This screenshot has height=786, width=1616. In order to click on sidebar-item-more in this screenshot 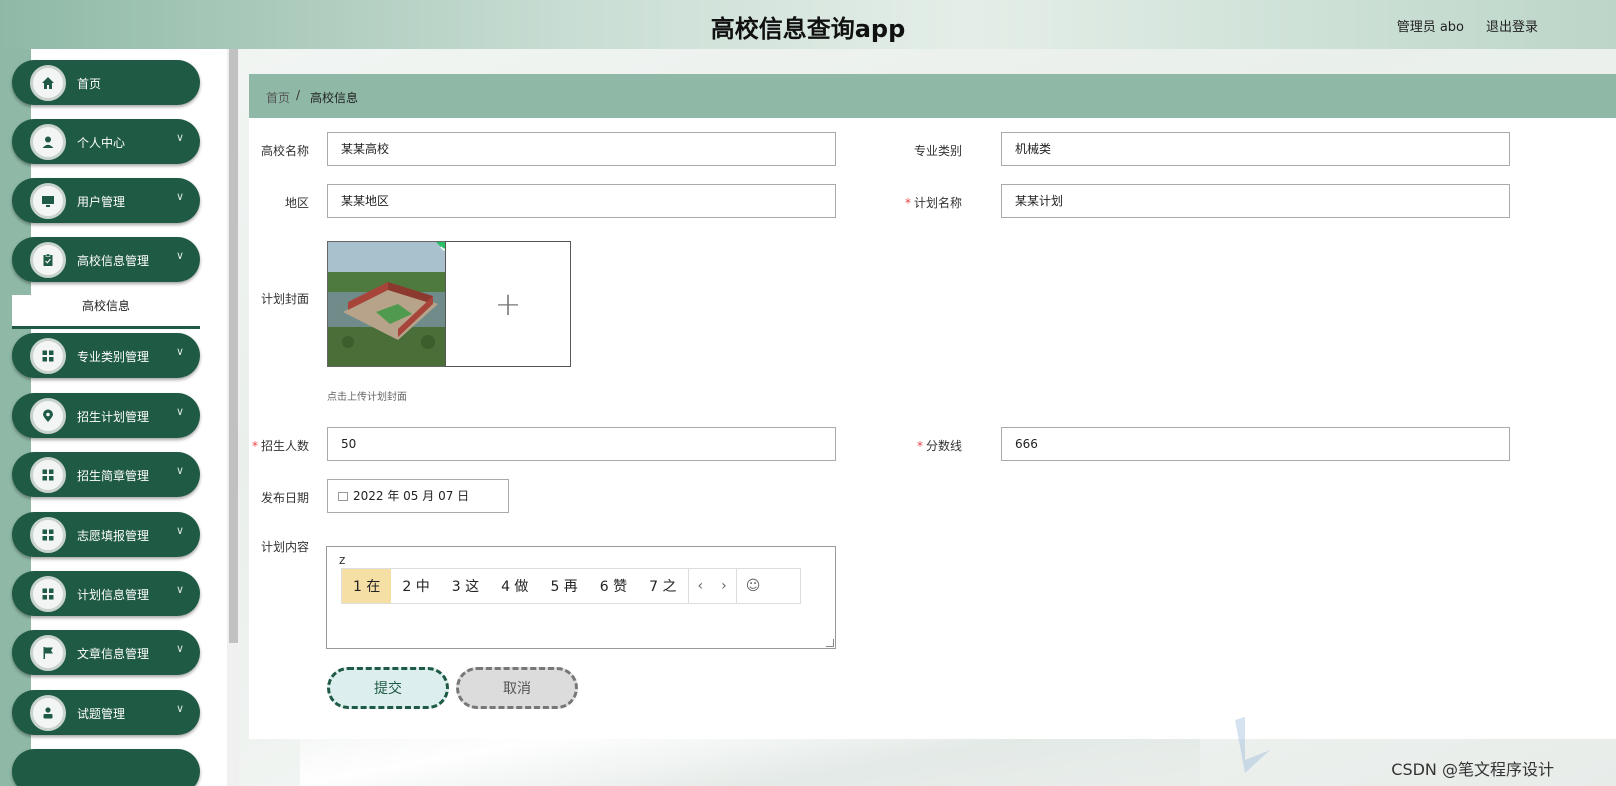, I will do `click(106, 767)`.